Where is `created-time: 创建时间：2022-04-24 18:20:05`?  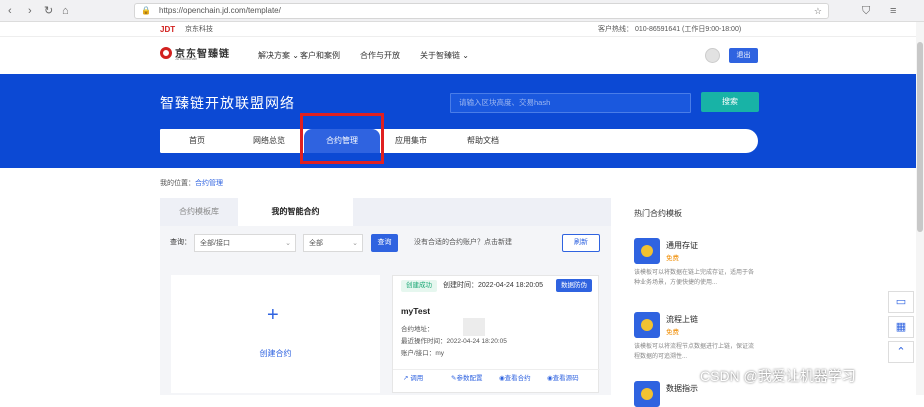
created-time: 创建时间：2022-04-24 18:20:05 is located at coordinates (493, 285).